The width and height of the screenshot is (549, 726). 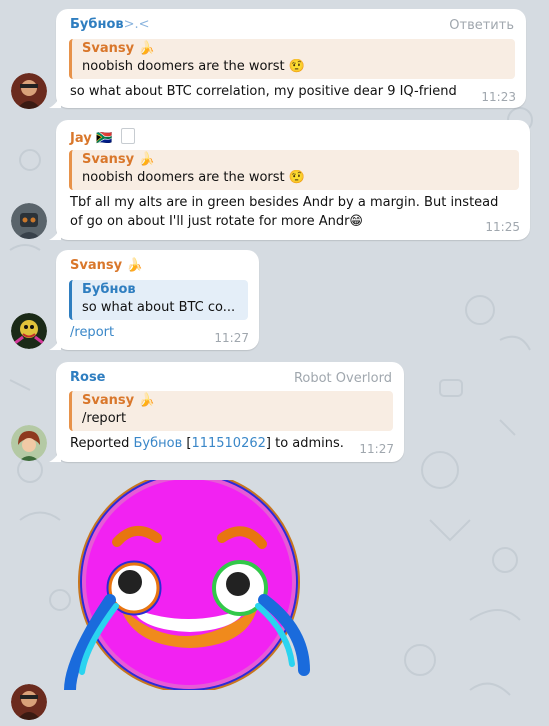 I want to click on sticker-image, so click(x=187, y=583).